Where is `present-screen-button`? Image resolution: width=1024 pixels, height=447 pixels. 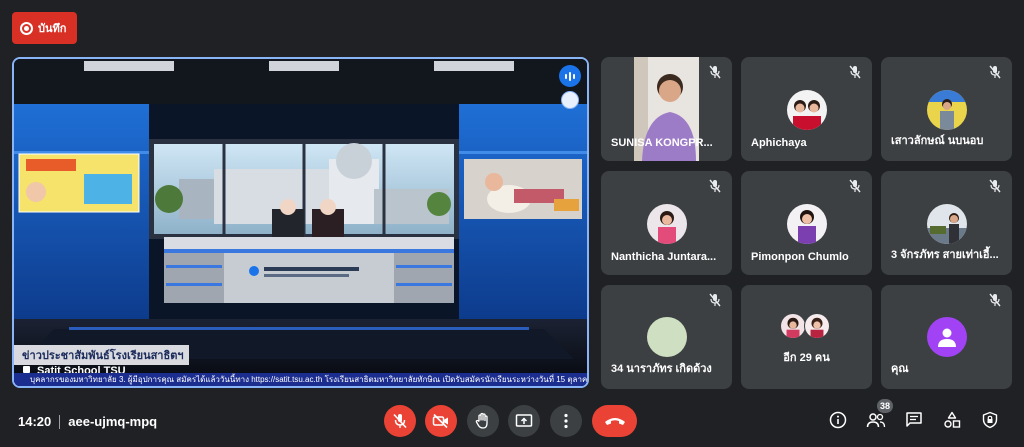
present-screen-button is located at coordinates (524, 421).